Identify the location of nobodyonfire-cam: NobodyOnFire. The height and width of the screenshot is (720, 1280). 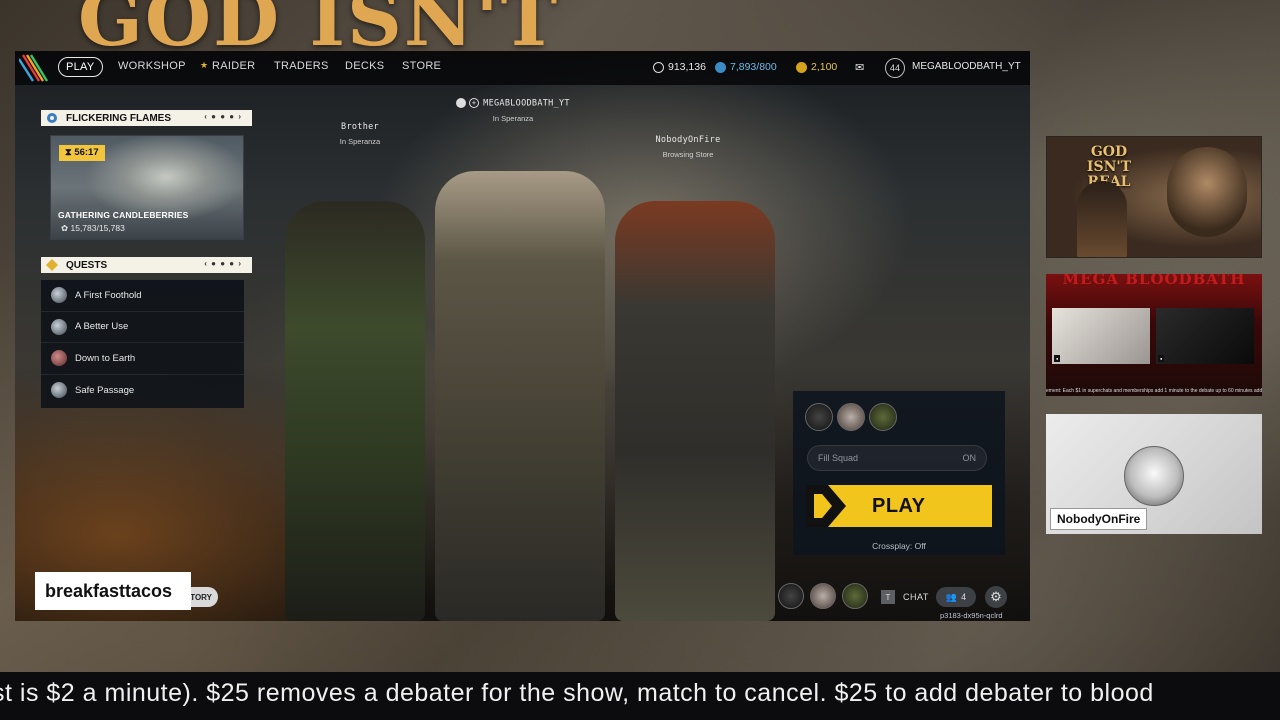
(1154, 474).